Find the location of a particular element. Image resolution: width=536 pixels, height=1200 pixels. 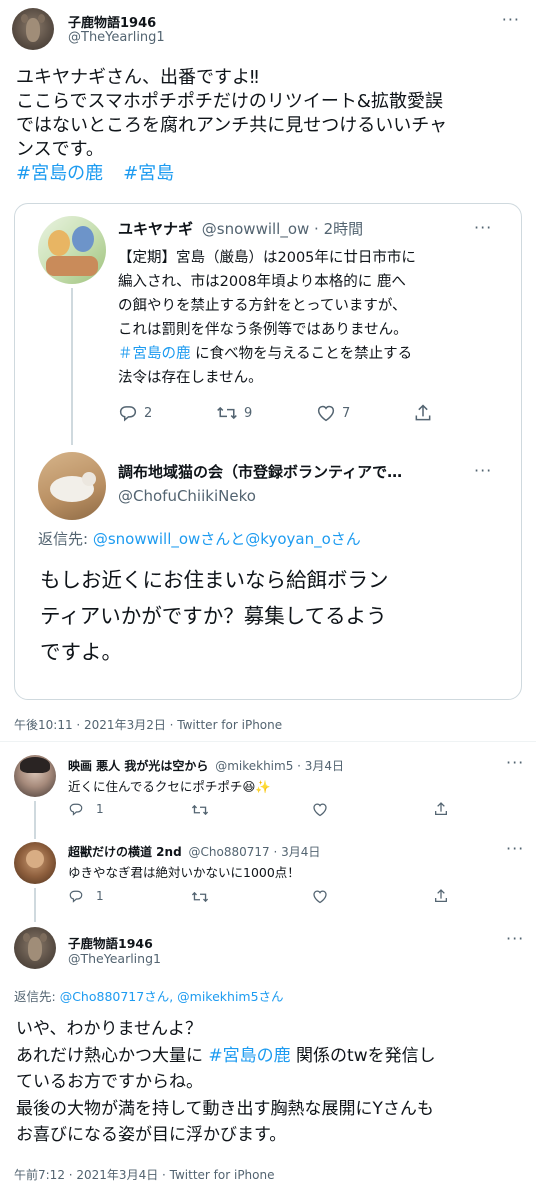

quote-line: 法令は存在しません。 is located at coordinates (190, 378).